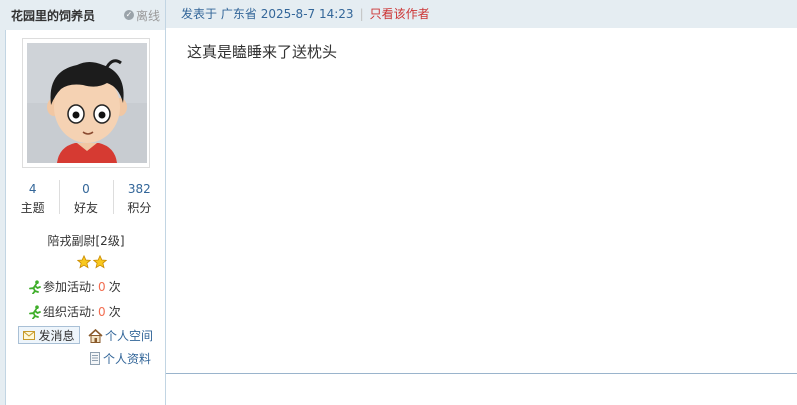 Image resolution: width=797 pixels, height=405 pixels. What do you see at coordinates (129, 336) in the screenshot?
I see `personal-space-label: 个人空间` at bounding box center [129, 336].